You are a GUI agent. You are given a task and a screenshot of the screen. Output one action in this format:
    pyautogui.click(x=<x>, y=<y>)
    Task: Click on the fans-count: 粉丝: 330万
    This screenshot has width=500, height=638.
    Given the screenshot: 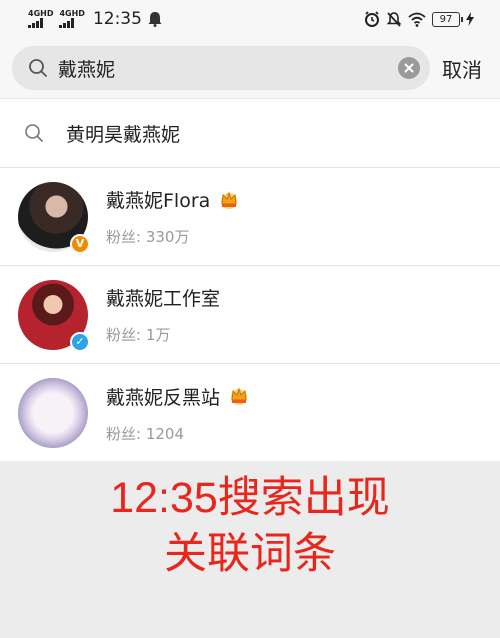 What is the action you would take?
    pyautogui.click(x=148, y=237)
    